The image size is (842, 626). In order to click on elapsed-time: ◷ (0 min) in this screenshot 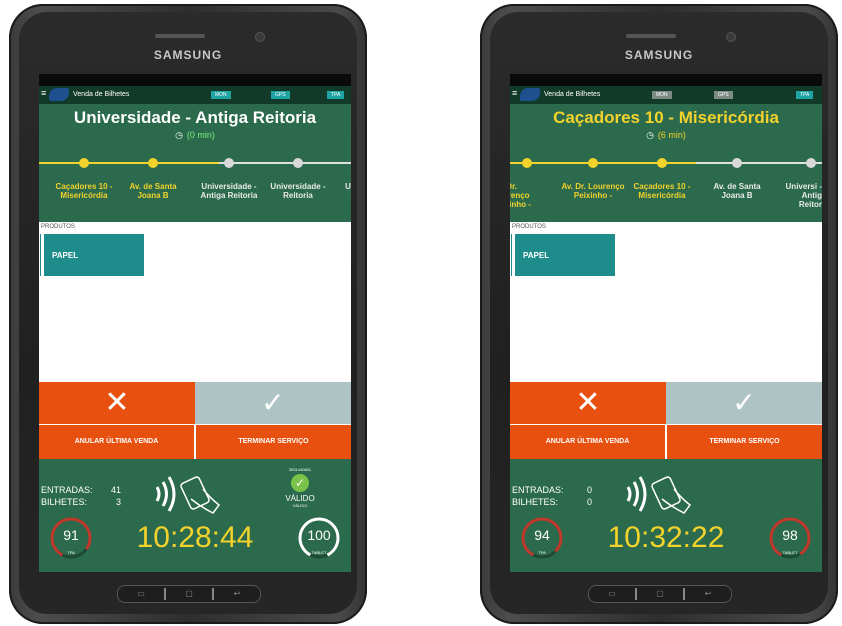, I will do `click(195, 135)`.